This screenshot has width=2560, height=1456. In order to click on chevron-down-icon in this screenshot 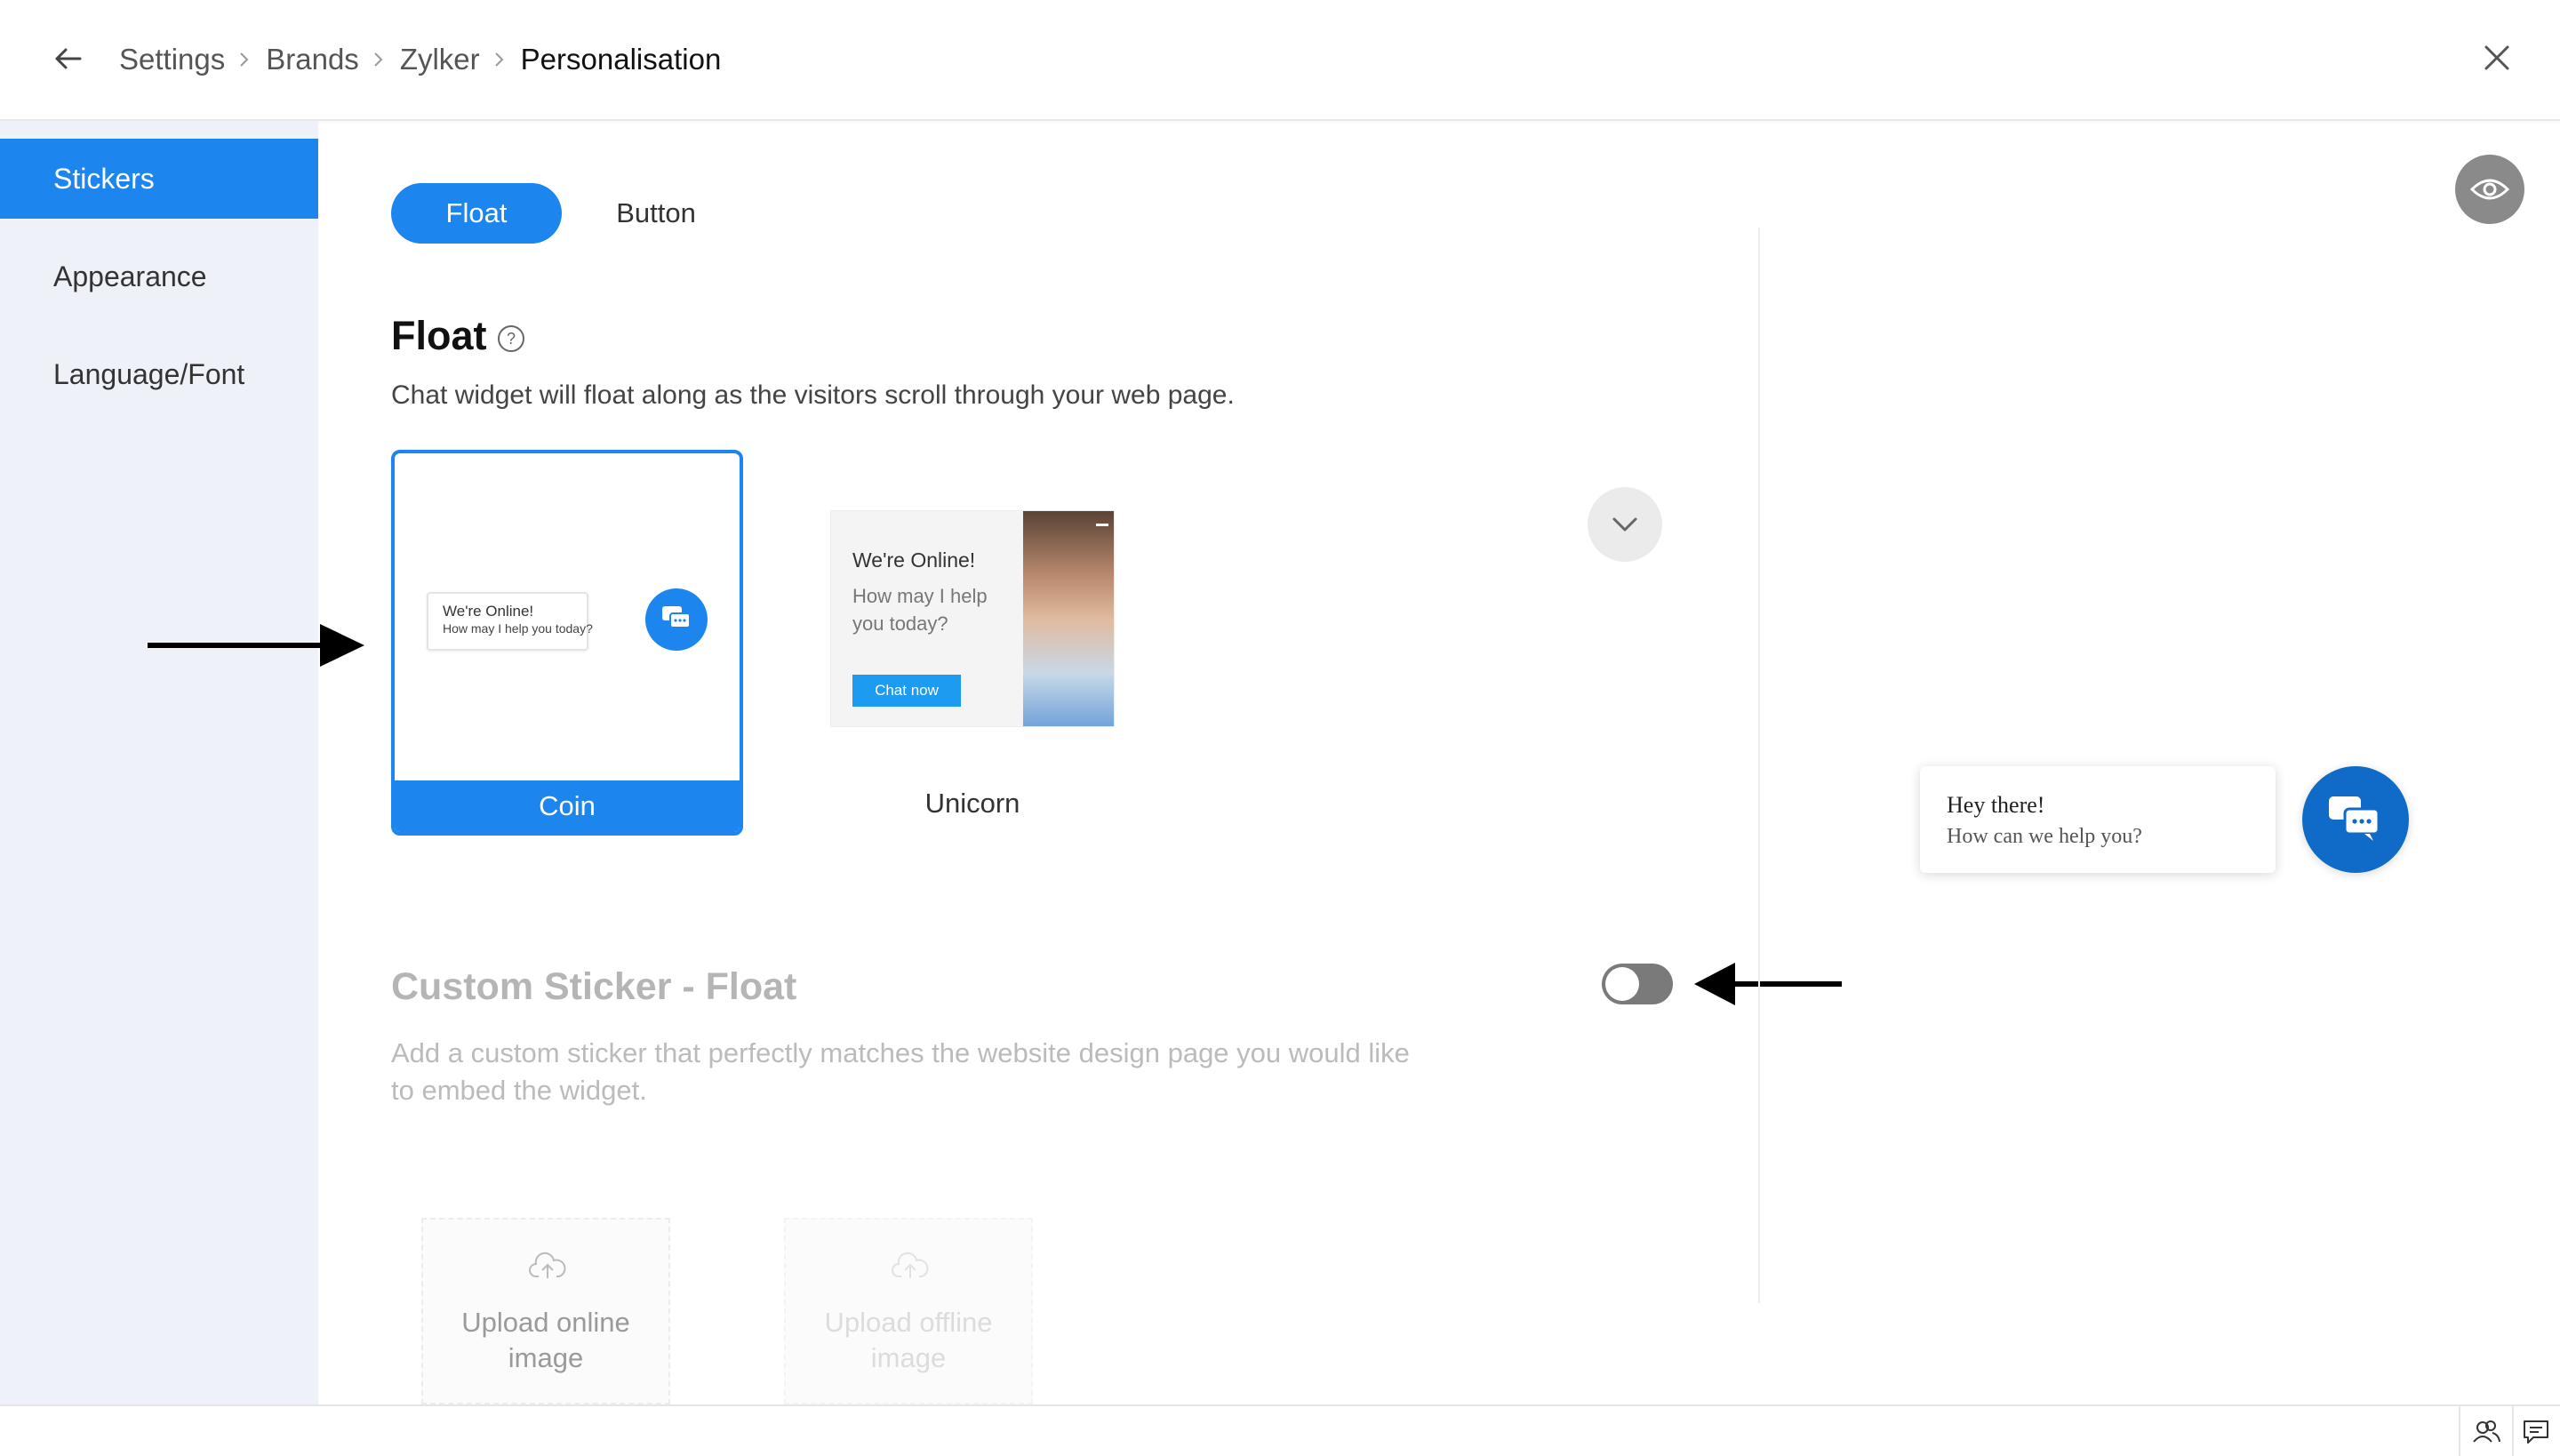, I will do `click(1624, 524)`.